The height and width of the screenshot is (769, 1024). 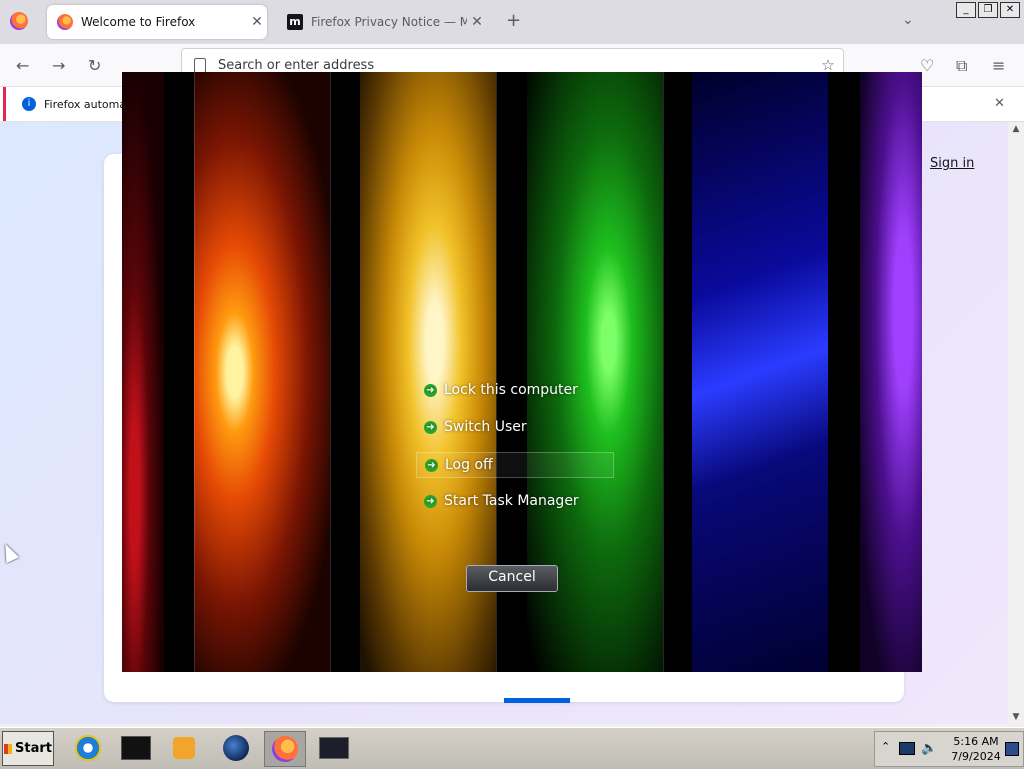 What do you see at coordinates (143, 372) in the screenshot?
I see `wallpaper-band-red` at bounding box center [143, 372].